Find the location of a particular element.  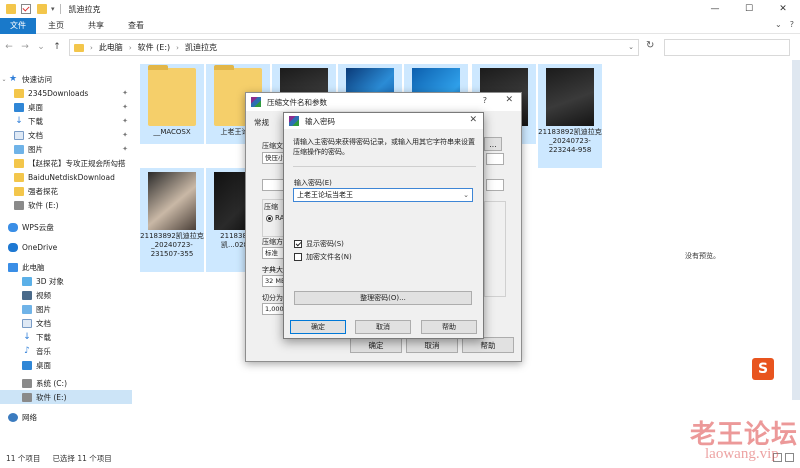

password-input: 上老王论坛当老王 ⌄ is located at coordinates (383, 195).